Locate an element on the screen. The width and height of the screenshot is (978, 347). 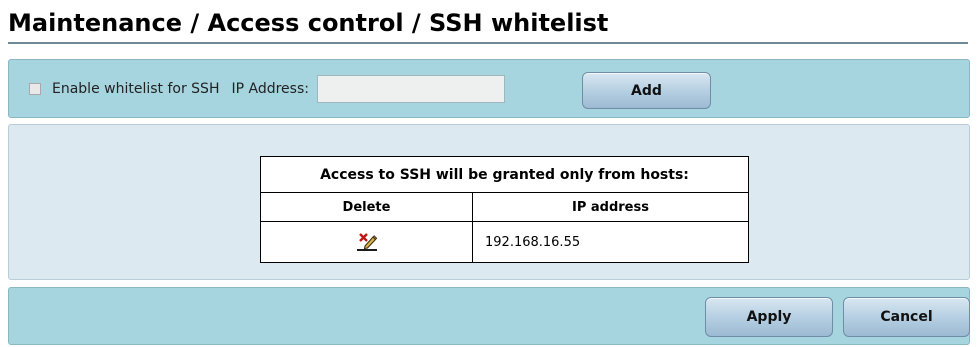
column-header-delete: Delete is located at coordinates (366, 207).